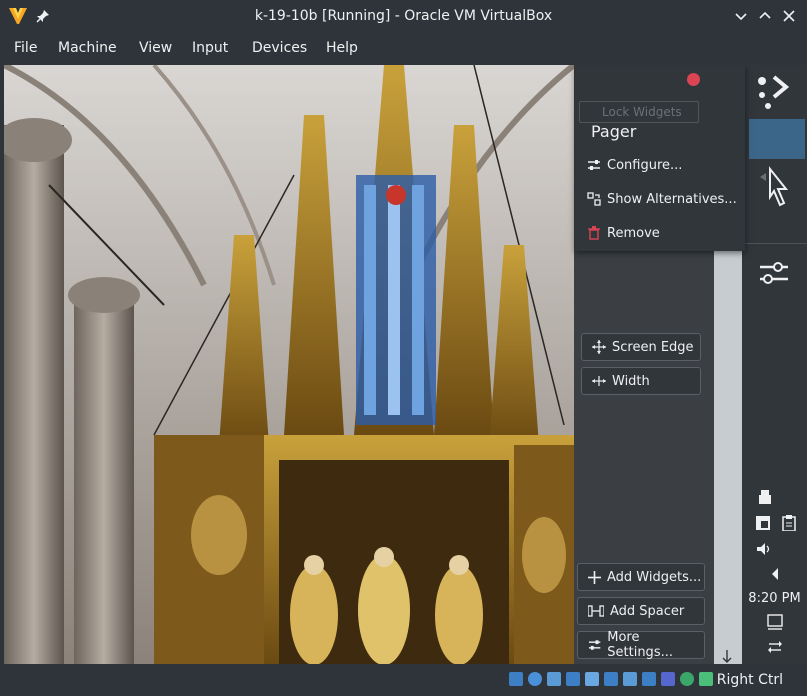  What do you see at coordinates (789, 523) in the screenshot?
I see `clipboard-icon` at bounding box center [789, 523].